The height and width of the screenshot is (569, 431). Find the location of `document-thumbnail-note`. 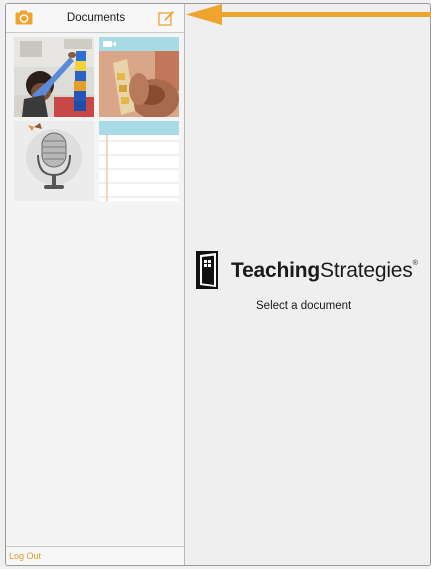

document-thumbnail-note is located at coordinates (139, 161).